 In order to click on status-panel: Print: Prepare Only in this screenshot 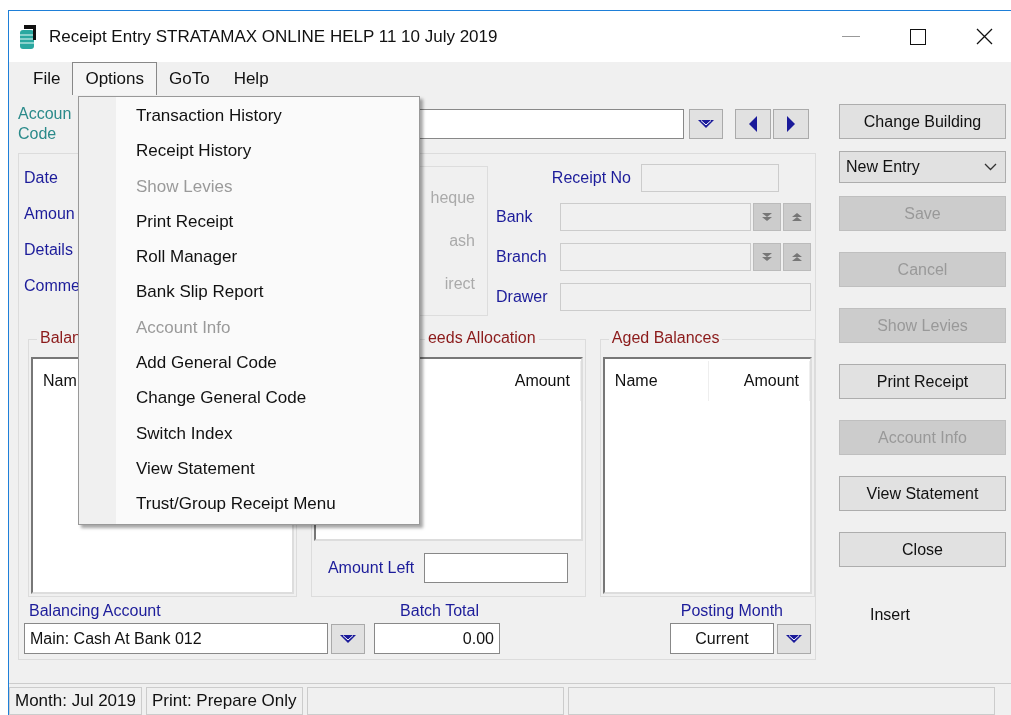, I will do `click(224, 701)`.